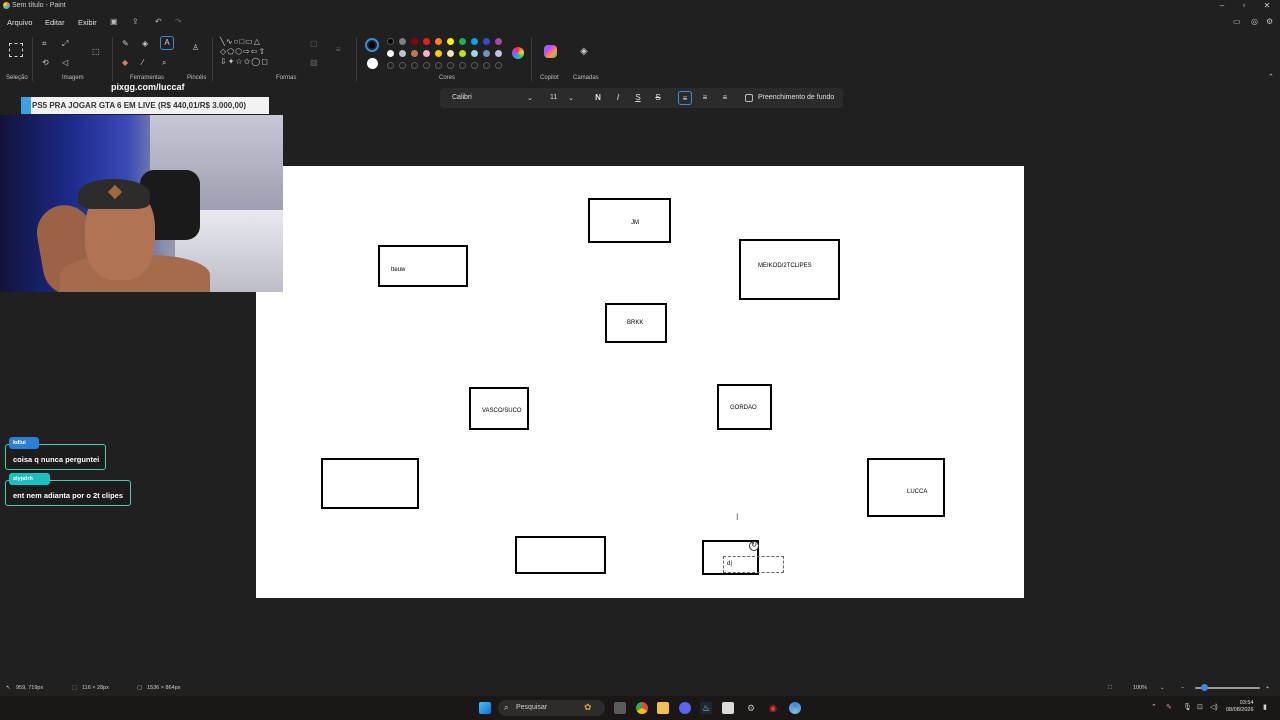 This screenshot has height=720, width=1280. I want to click on align-left-button: ≡, so click(685, 98).